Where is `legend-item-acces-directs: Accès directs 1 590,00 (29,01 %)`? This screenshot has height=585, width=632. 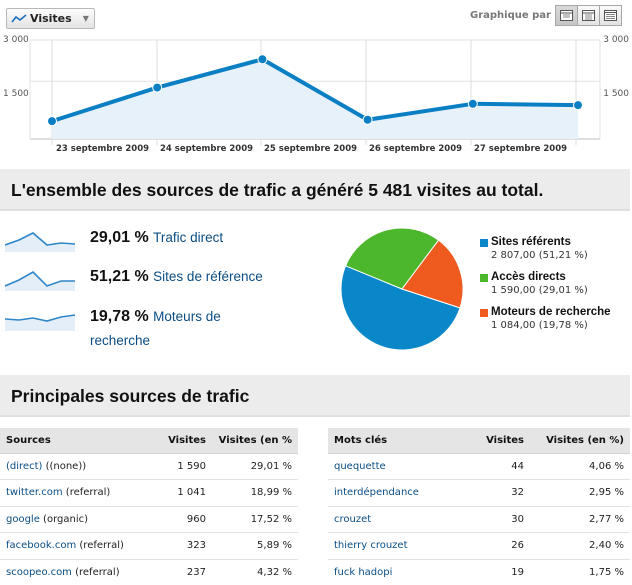
legend-item-acces-directs: Accès directs 1 590,00 (29,01 %) is located at coordinates (555, 288).